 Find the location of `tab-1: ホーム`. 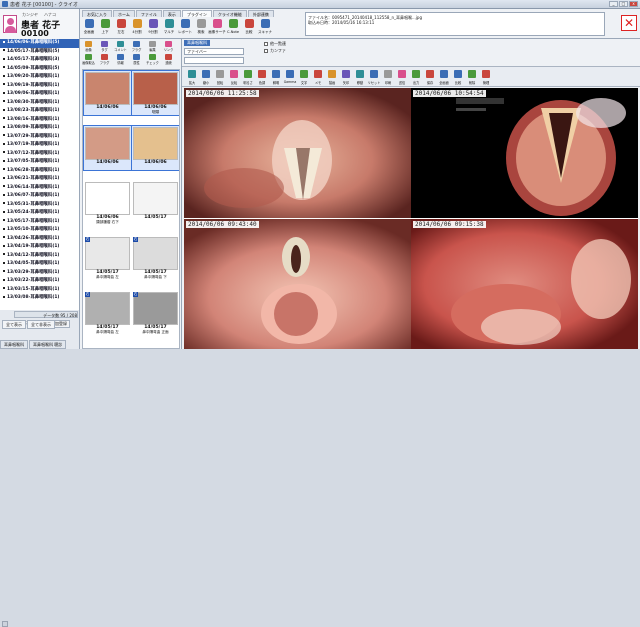

tab-1: ホーム is located at coordinates (124, 13).